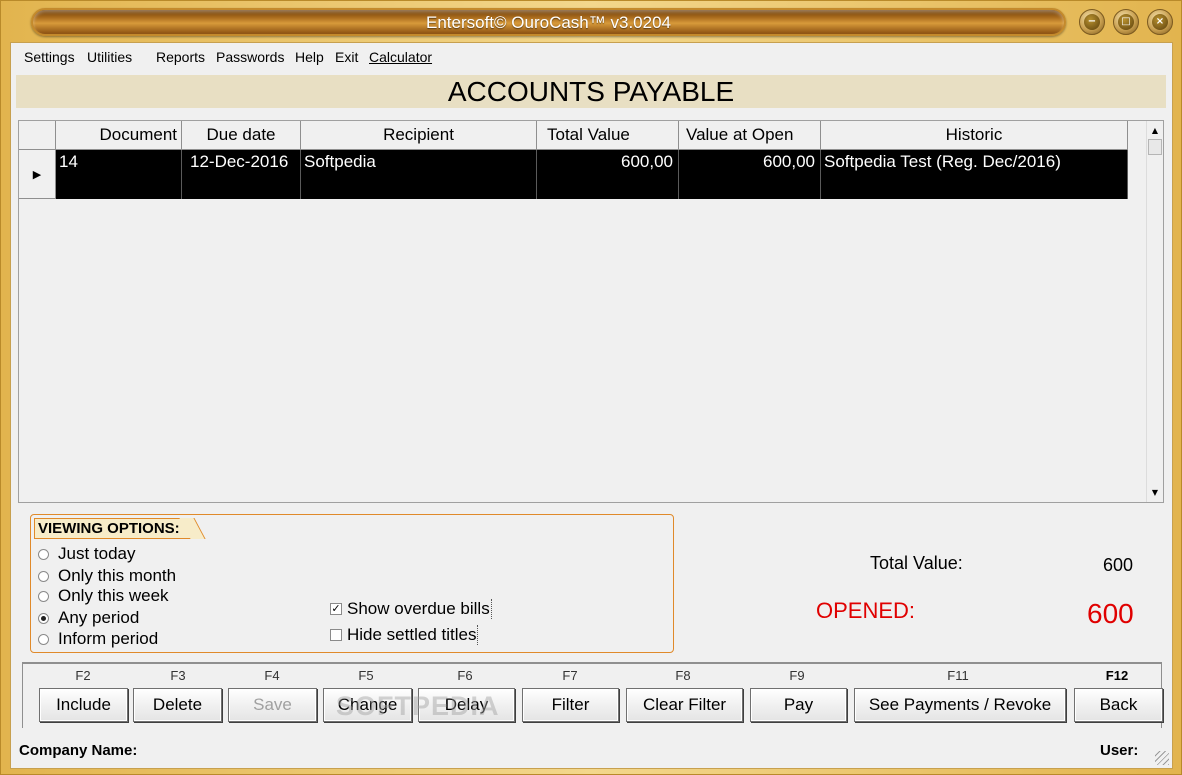 The height and width of the screenshot is (775, 1182). Describe the element at coordinates (83, 705) in the screenshot. I see `include-button: Include` at that location.